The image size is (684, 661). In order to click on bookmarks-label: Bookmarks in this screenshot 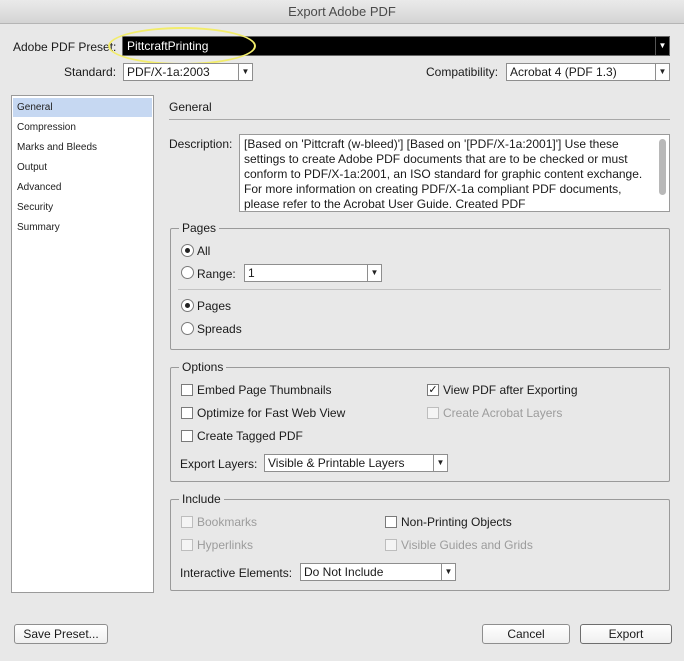, I will do `click(227, 522)`.